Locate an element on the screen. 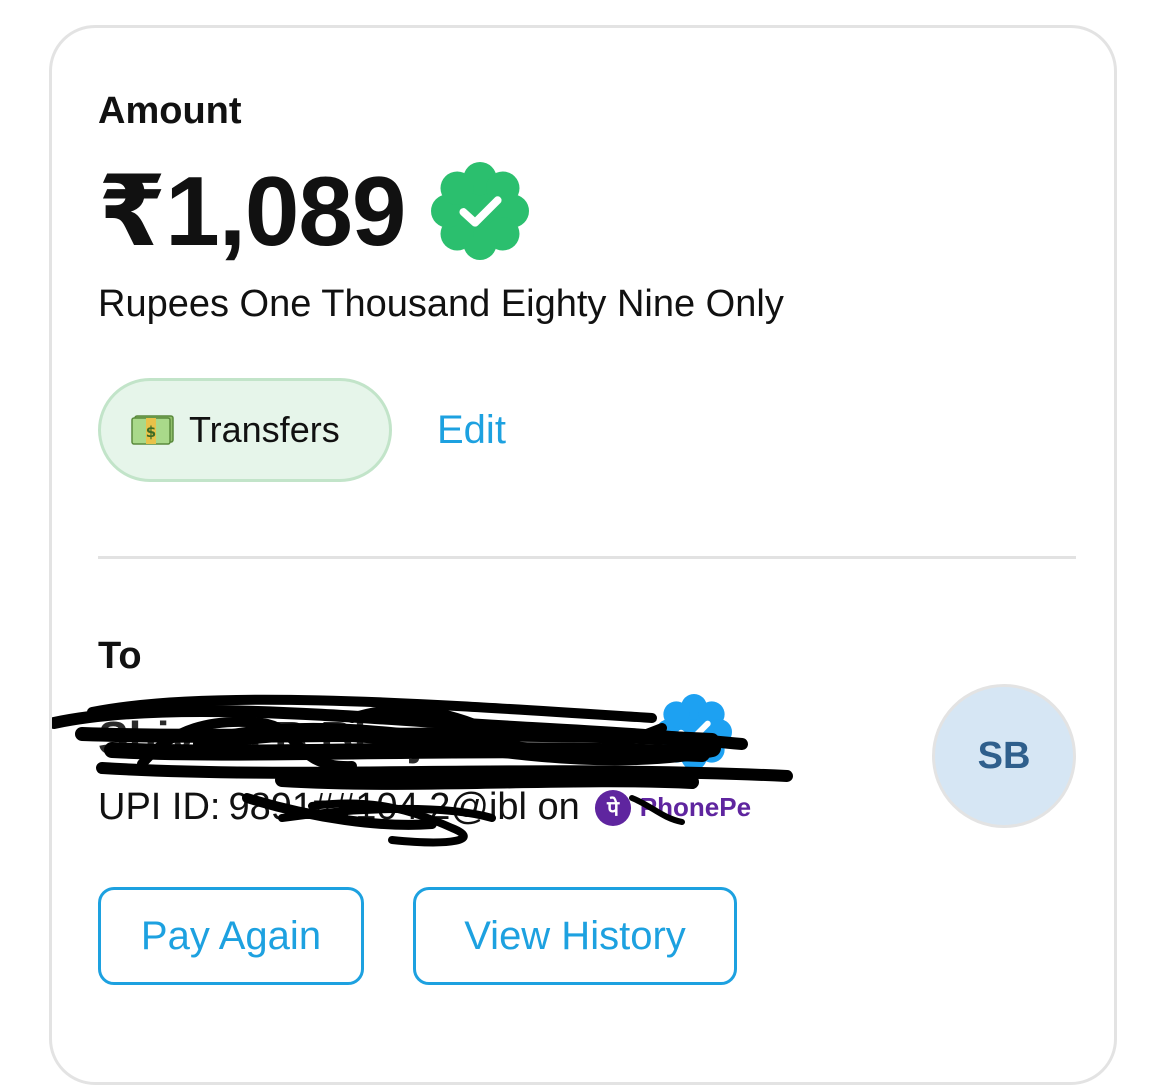  svg-text: पे is located at coordinates (613, 807).